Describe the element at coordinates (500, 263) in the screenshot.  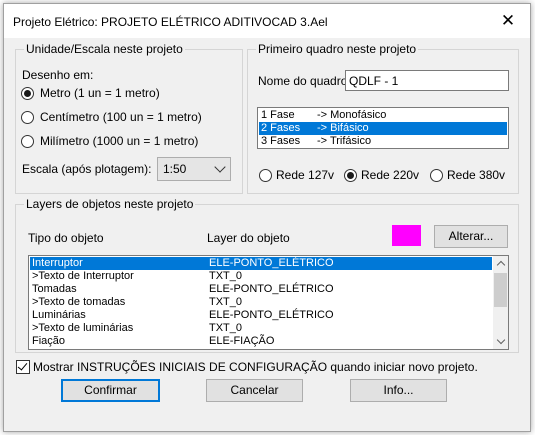
I see `scroll-up-icon` at that location.